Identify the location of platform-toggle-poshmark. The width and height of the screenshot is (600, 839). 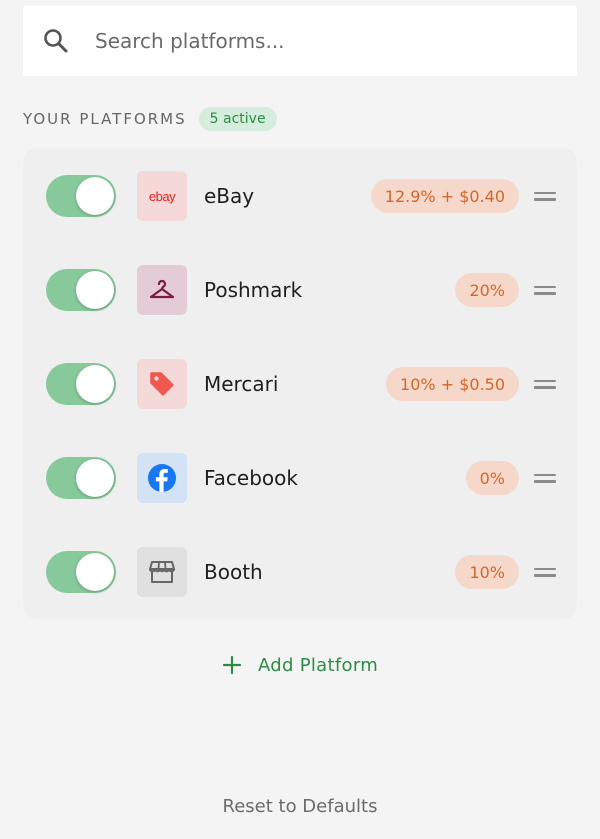
(81, 290).